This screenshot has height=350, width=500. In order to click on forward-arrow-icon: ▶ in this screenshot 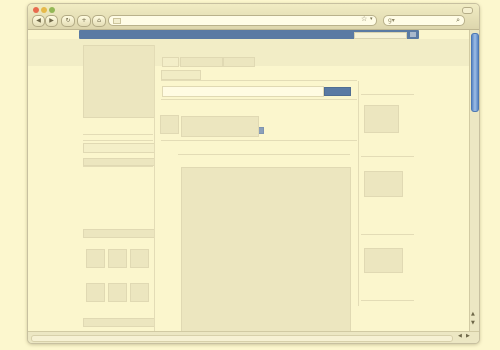, I will do `click(51, 20)`.